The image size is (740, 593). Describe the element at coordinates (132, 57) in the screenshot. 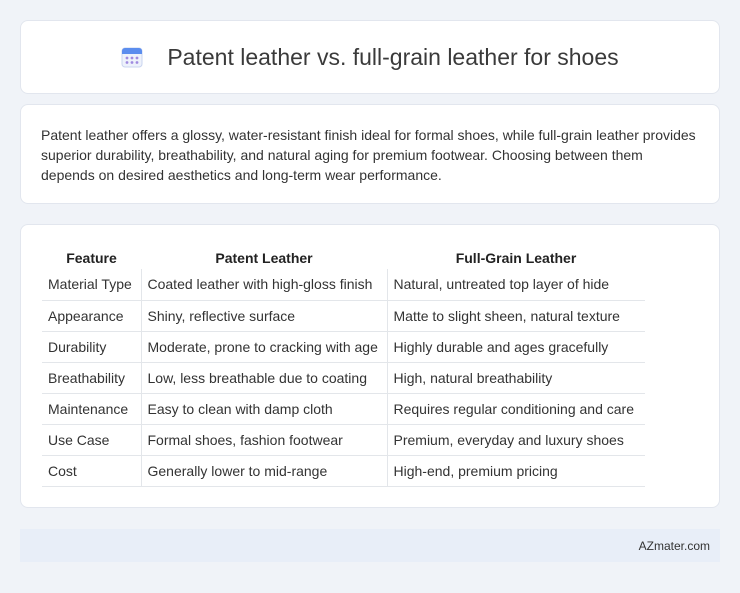

I see `calendar-icon` at that location.